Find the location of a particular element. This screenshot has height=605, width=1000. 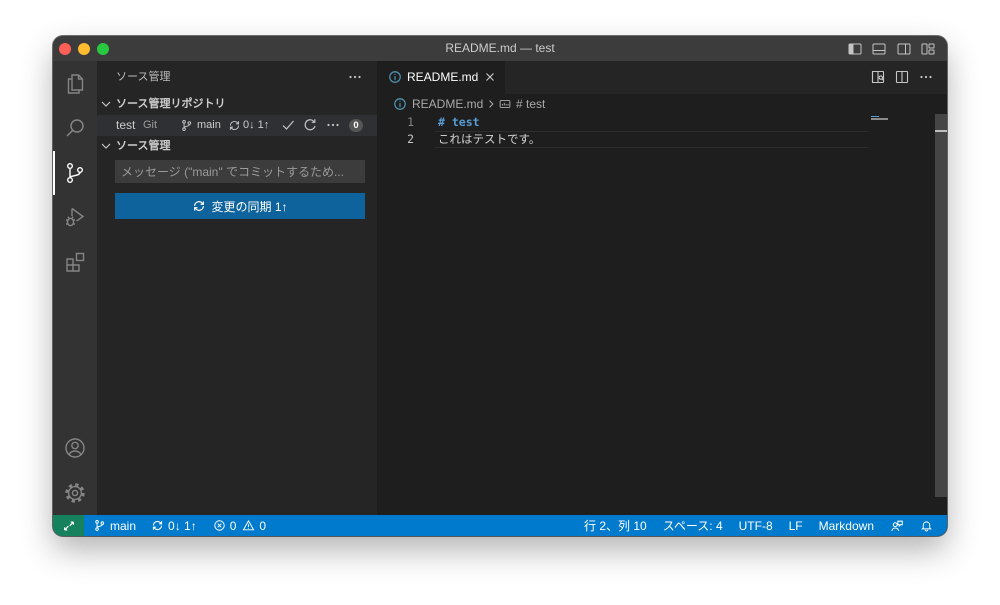

activity-accounts is located at coordinates (75, 448).